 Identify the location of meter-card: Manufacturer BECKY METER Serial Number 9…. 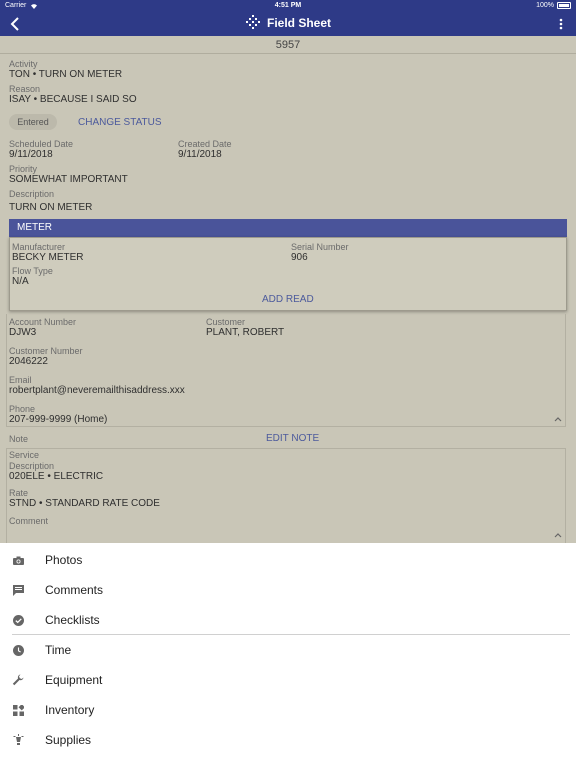
(288, 274).